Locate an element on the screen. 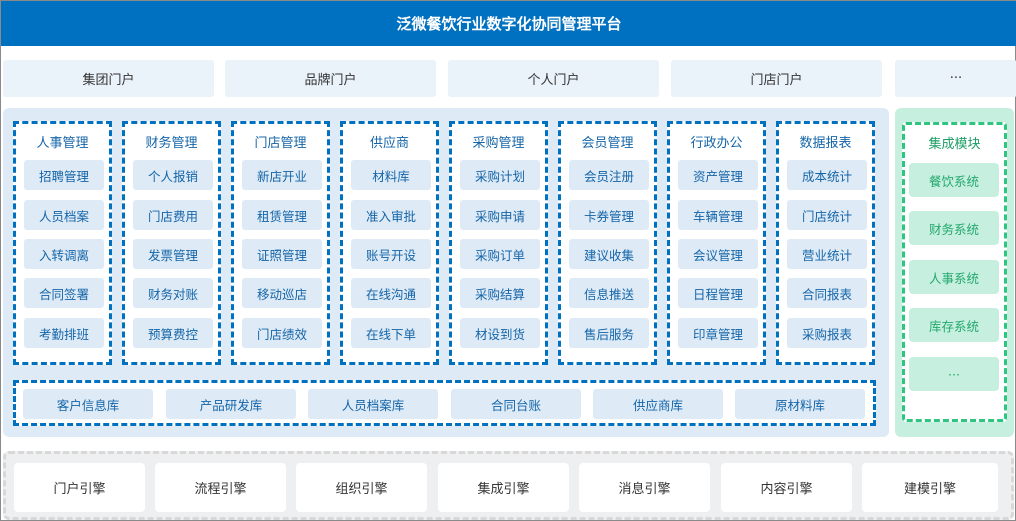 This screenshot has height=521, width=1016. library-item: 产品研发库 is located at coordinates (231, 404).